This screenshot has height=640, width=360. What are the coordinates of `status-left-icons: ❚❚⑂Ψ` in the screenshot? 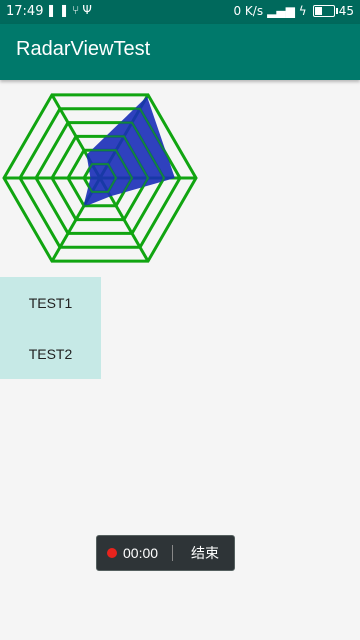 It's located at (70, 10).